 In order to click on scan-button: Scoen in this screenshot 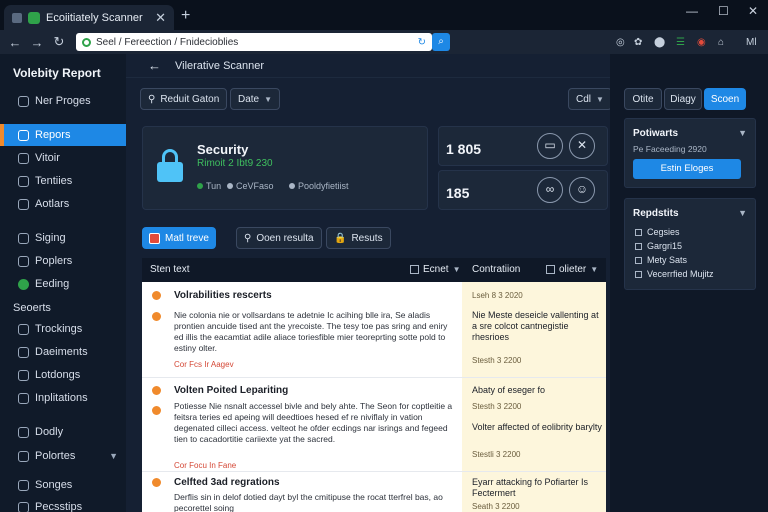, I will do `click(725, 99)`.